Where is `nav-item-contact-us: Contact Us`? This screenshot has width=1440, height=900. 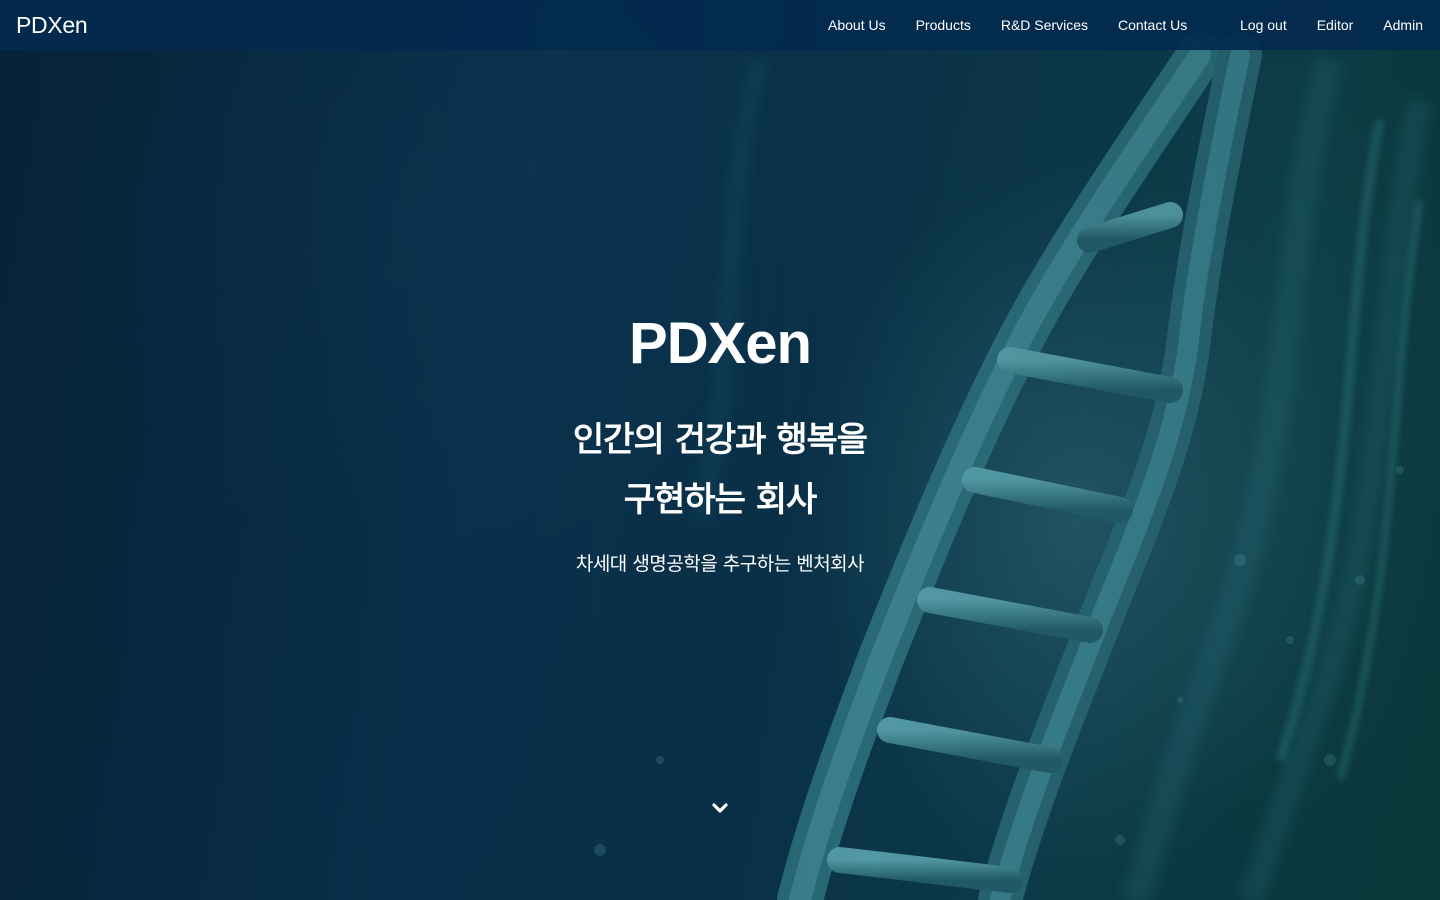 nav-item-contact-us: Contact Us is located at coordinates (1152, 25).